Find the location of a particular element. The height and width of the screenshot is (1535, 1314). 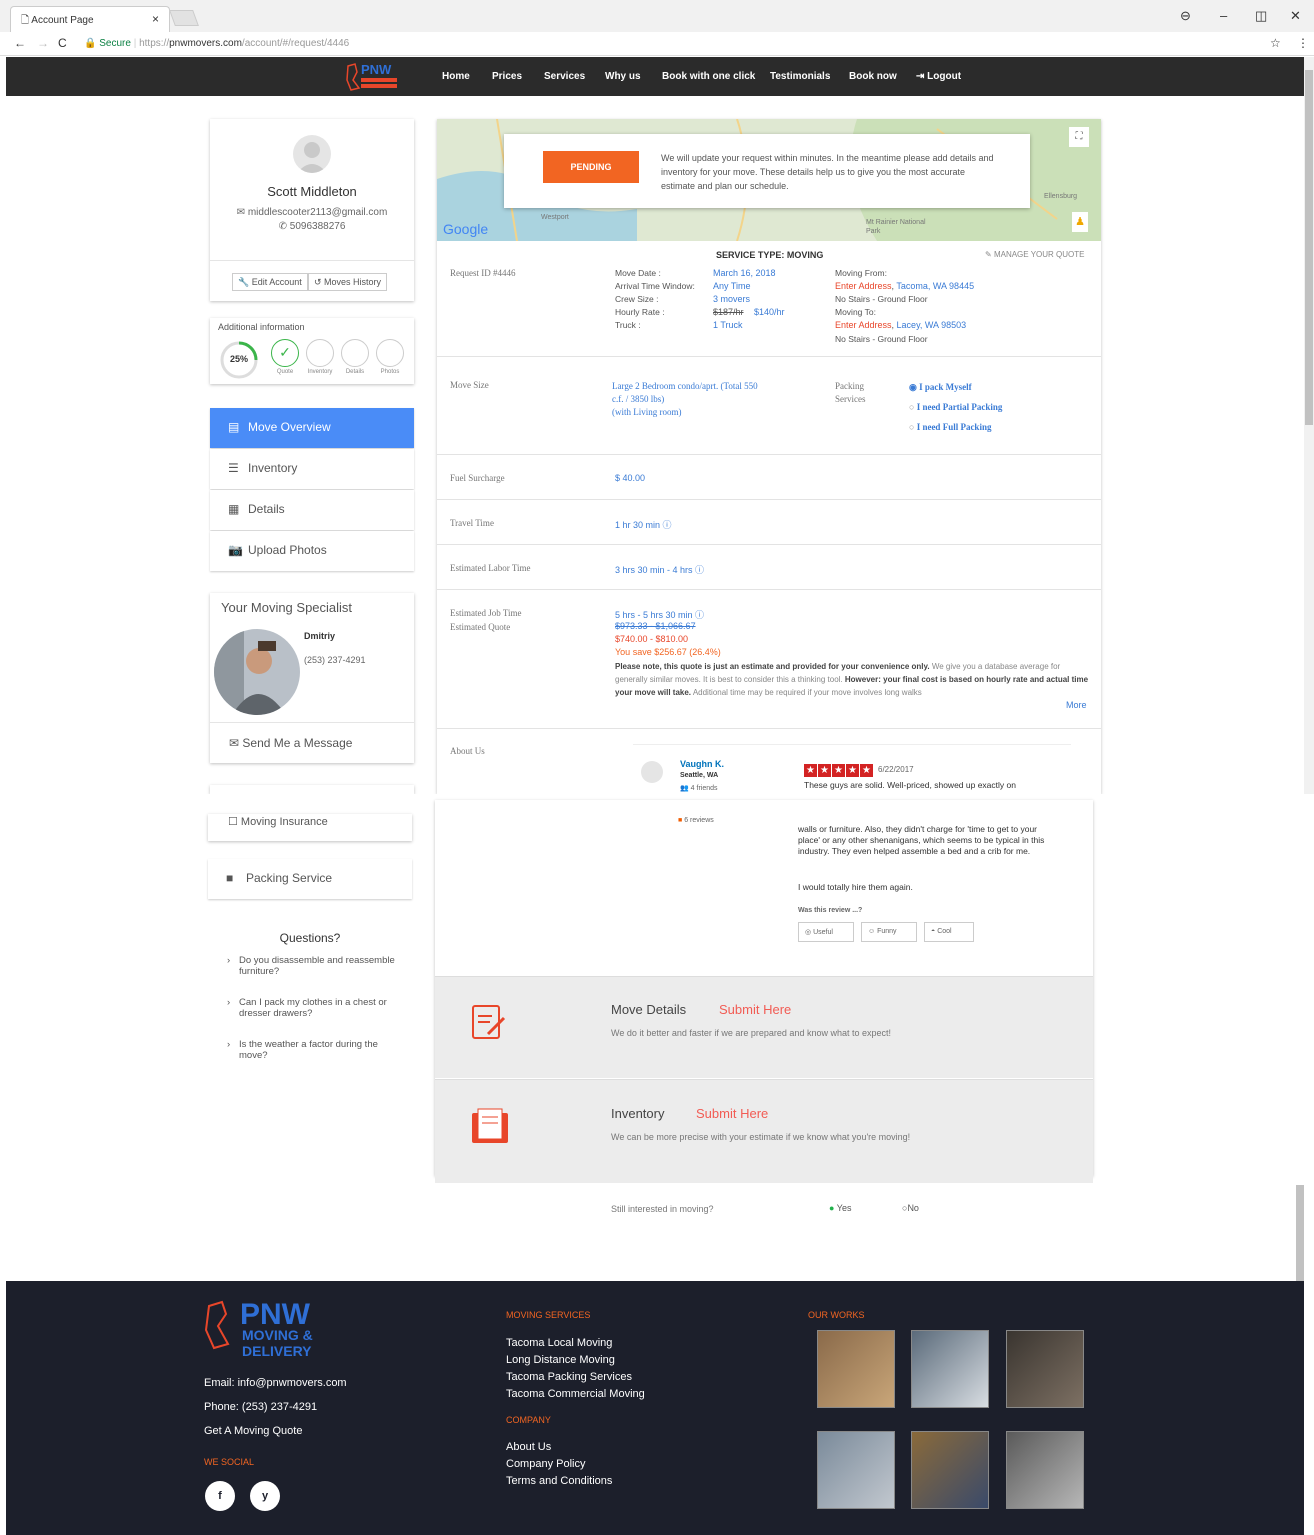

menu-dots-icon: ⋮ is located at coordinates (1303, 43).